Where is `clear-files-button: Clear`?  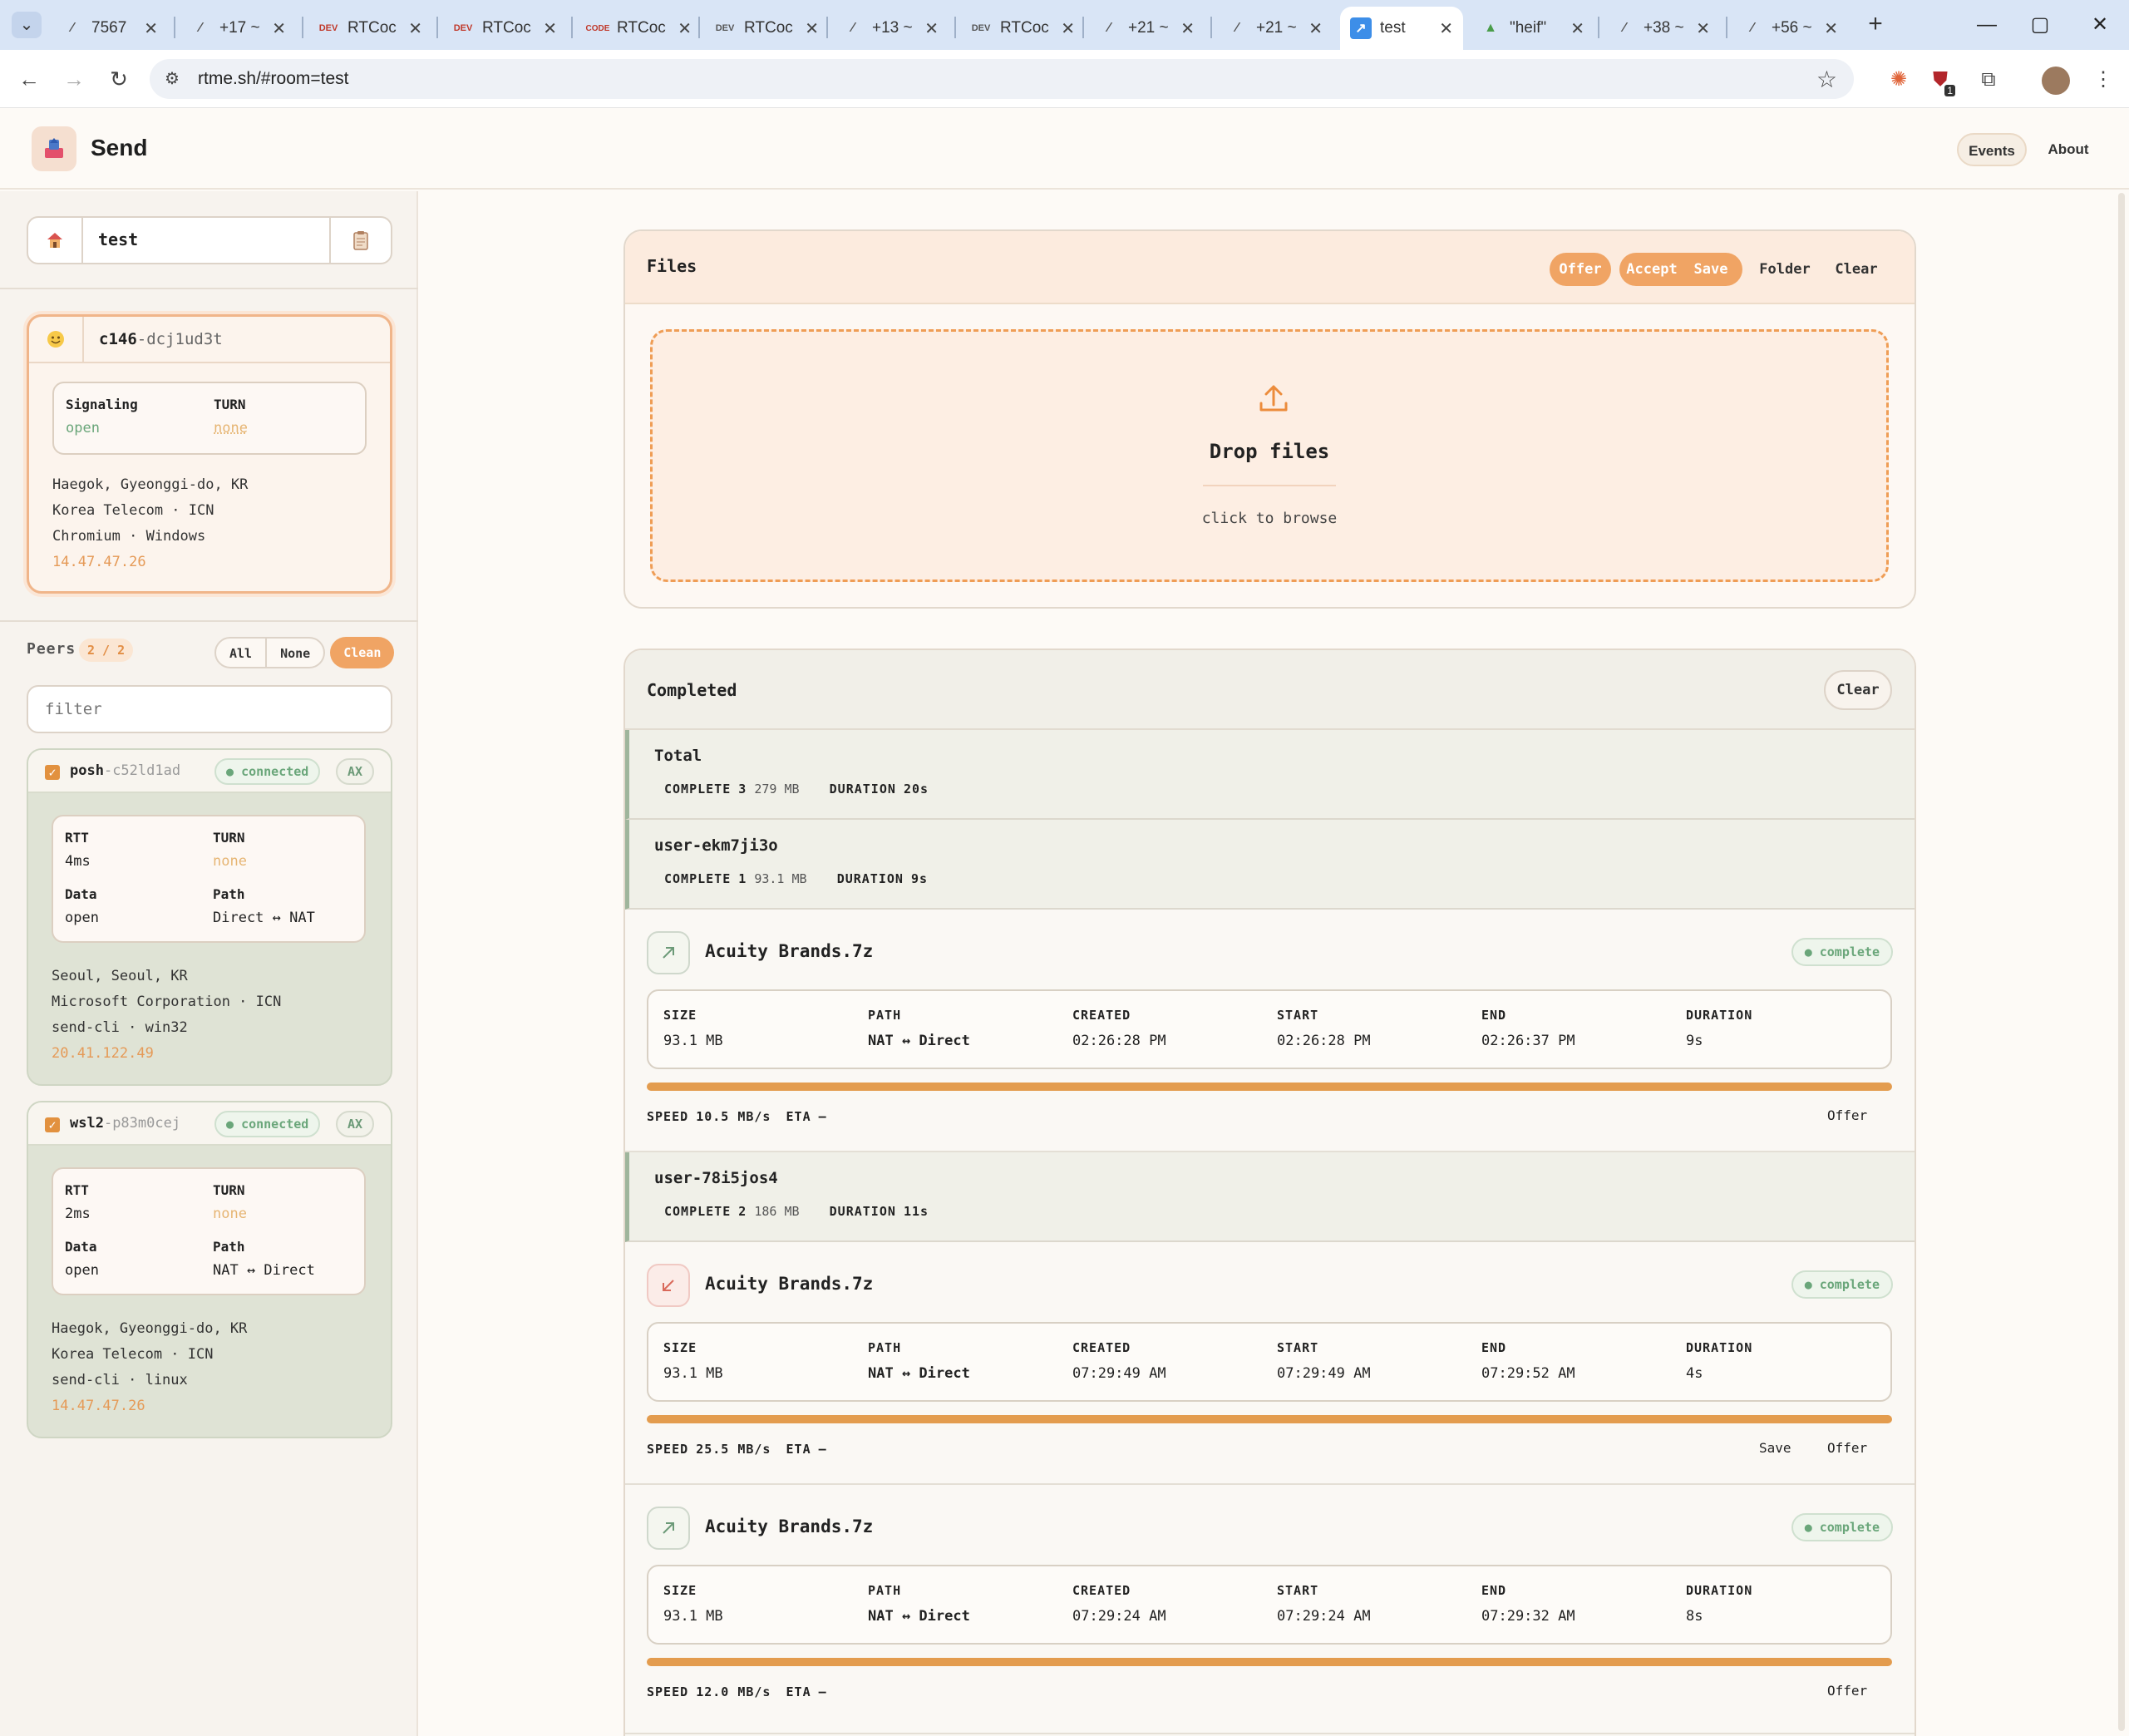
clear-files-button: Clear is located at coordinates (1856, 269).